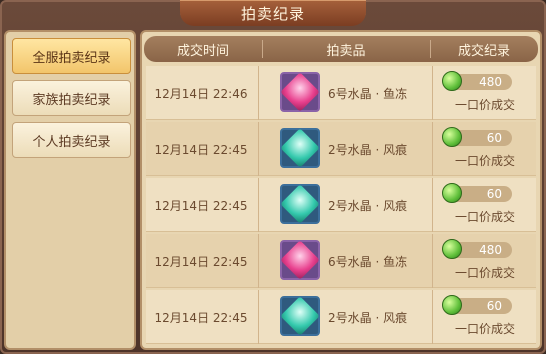  I want to click on window-title: 拍卖纪录, so click(273, 13).